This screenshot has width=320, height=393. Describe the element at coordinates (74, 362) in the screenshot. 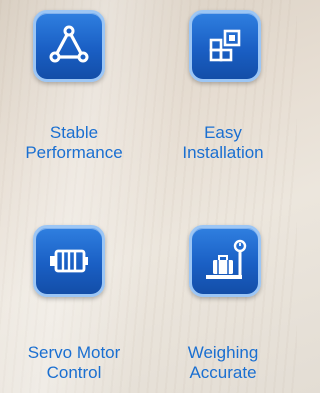

I see `feature-label: Servo Motor Control` at that location.